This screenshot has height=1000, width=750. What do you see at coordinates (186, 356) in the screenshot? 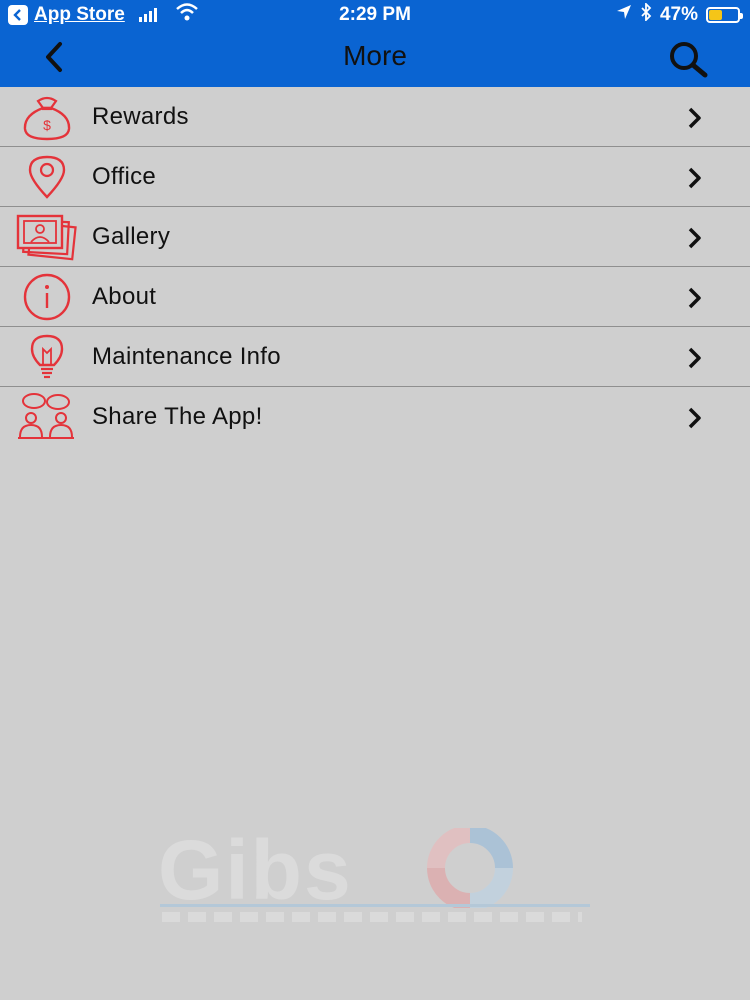
I see `menu-item-label: Maintenance Info` at bounding box center [186, 356].